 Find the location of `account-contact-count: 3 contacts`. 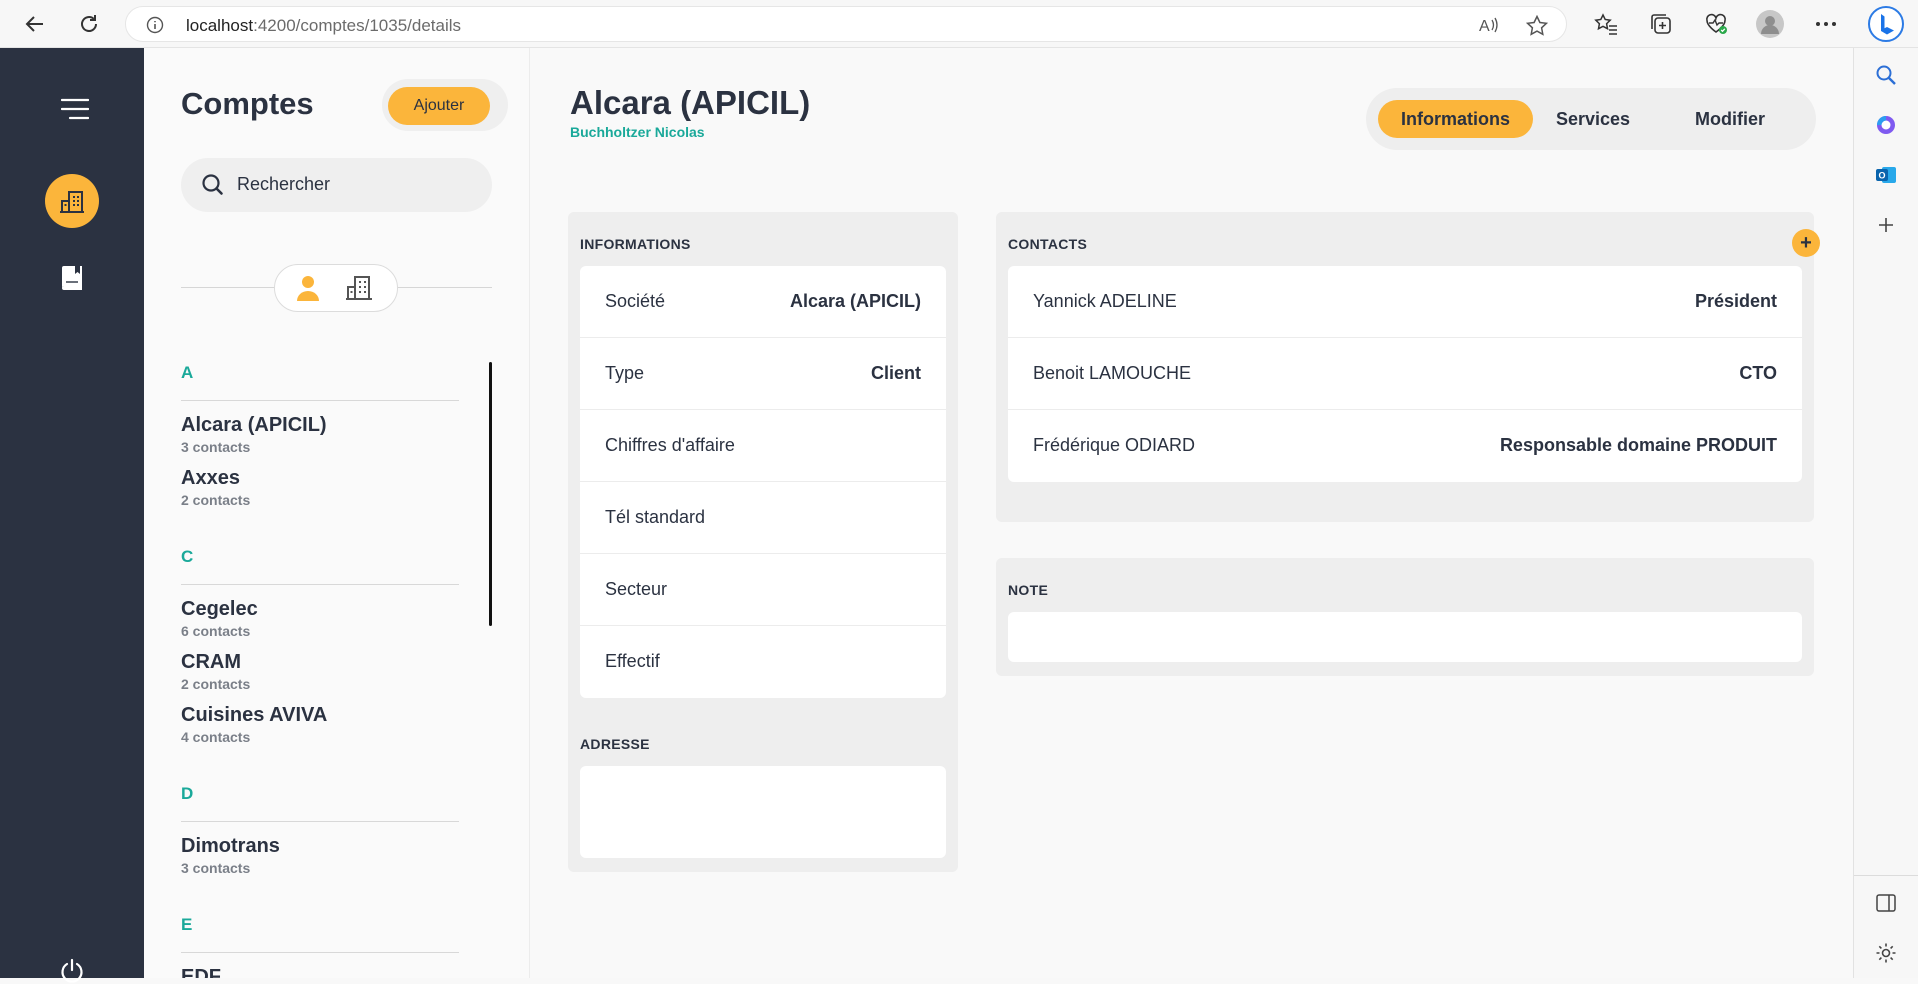

account-contact-count: 3 contacts is located at coordinates (216, 868).